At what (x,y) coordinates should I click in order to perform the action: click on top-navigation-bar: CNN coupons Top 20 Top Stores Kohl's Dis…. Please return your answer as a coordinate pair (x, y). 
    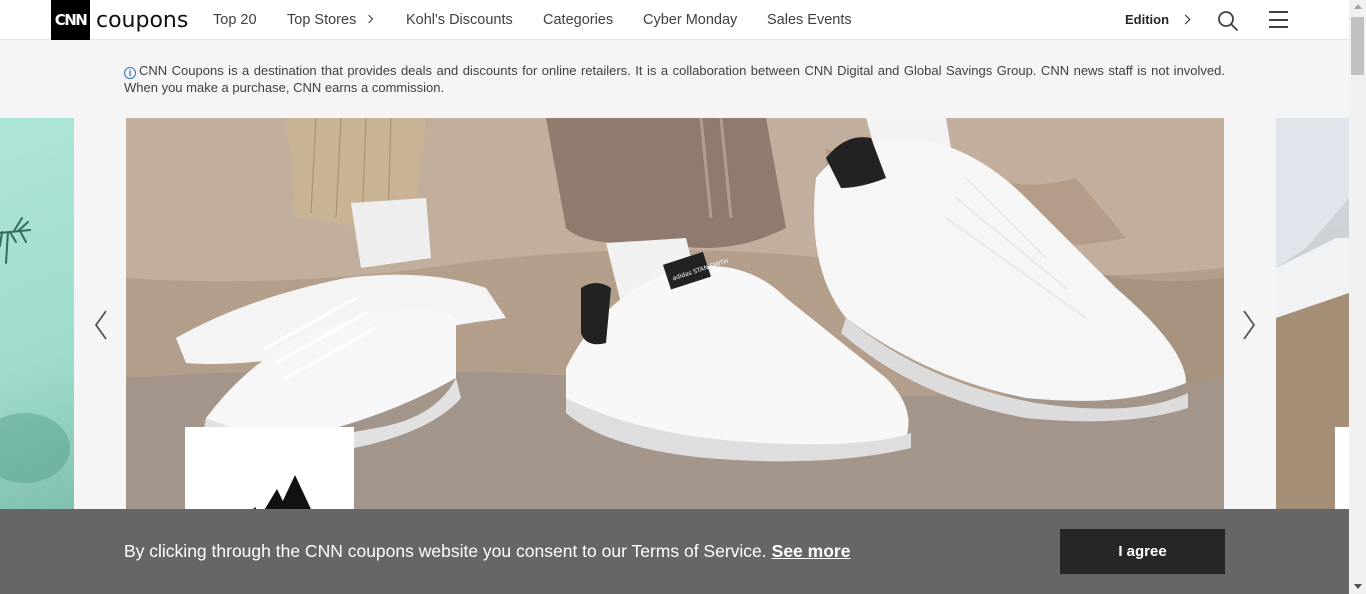
    Looking at the image, I should click on (674, 20).